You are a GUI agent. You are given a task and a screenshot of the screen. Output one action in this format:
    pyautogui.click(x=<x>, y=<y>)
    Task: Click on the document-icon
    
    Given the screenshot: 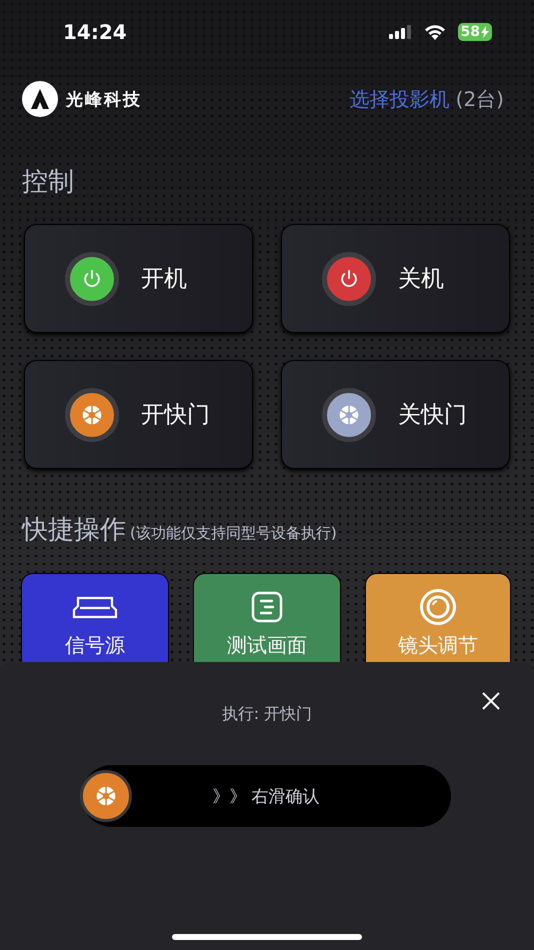 What is the action you would take?
    pyautogui.click(x=267, y=607)
    